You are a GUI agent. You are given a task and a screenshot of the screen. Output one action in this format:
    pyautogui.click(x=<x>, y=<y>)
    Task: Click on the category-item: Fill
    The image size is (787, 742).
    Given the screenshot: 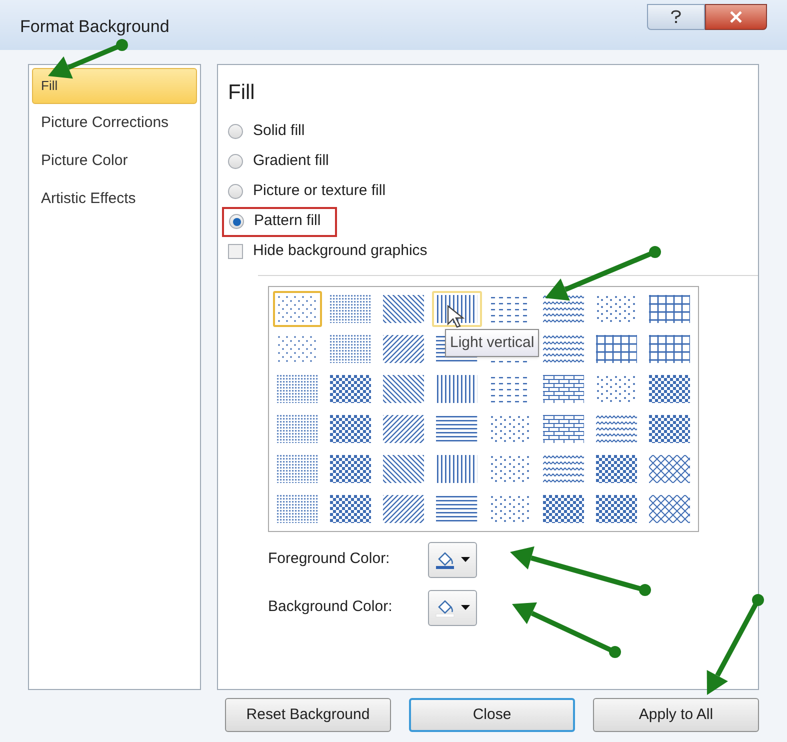 What is the action you would take?
    pyautogui.click(x=114, y=86)
    